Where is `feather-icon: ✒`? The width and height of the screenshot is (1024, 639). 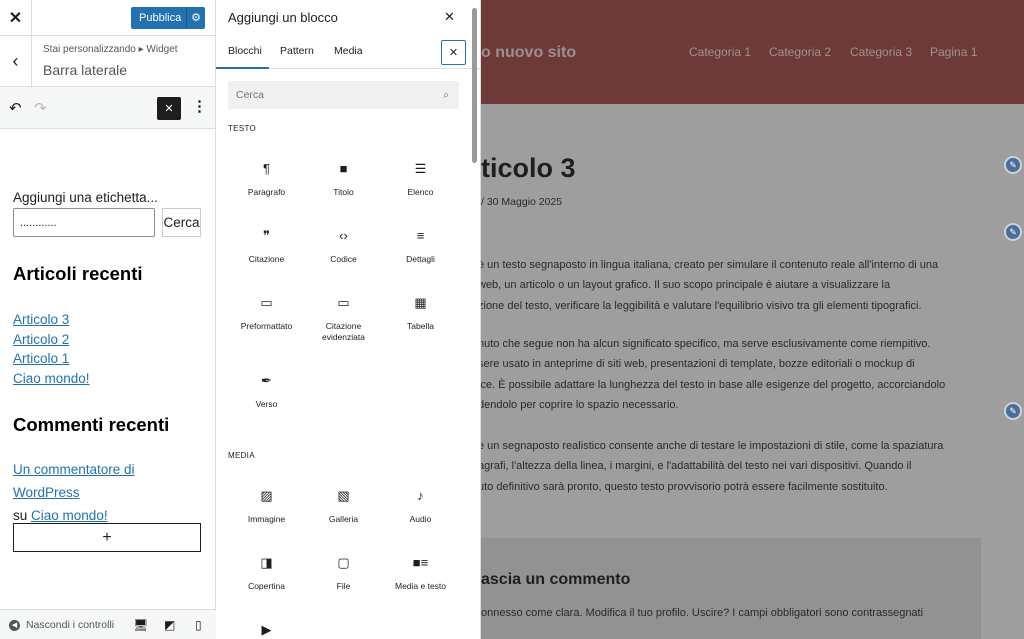 feather-icon: ✒ is located at coordinates (266, 380).